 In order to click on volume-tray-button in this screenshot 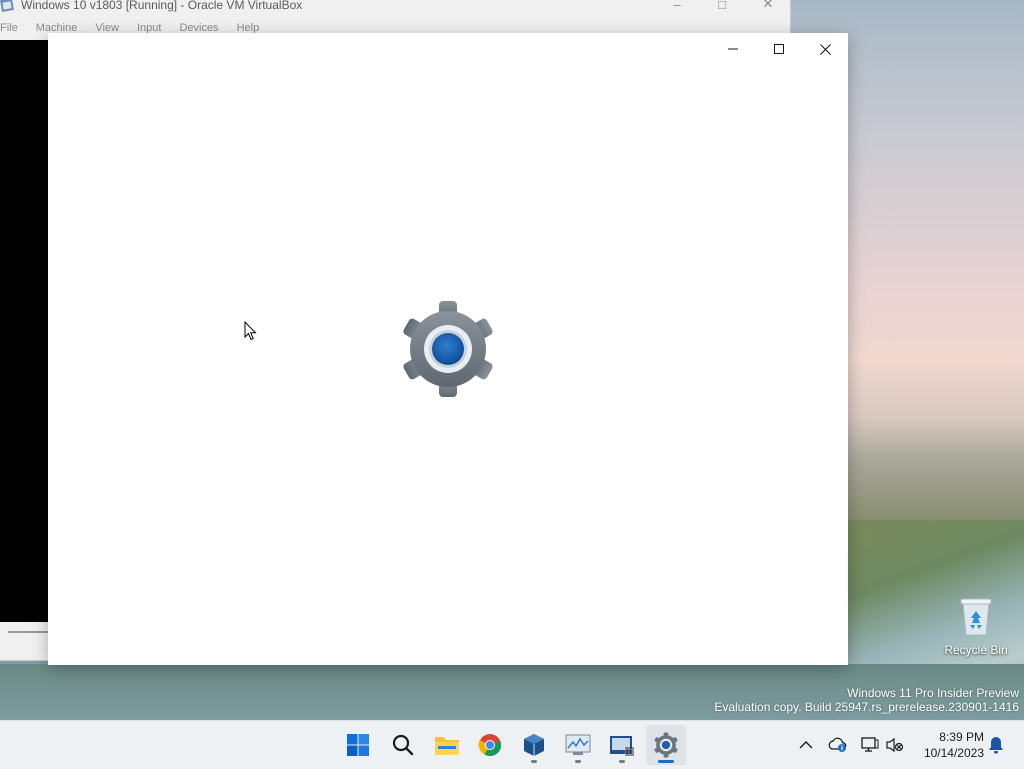, I will do `click(895, 745)`.